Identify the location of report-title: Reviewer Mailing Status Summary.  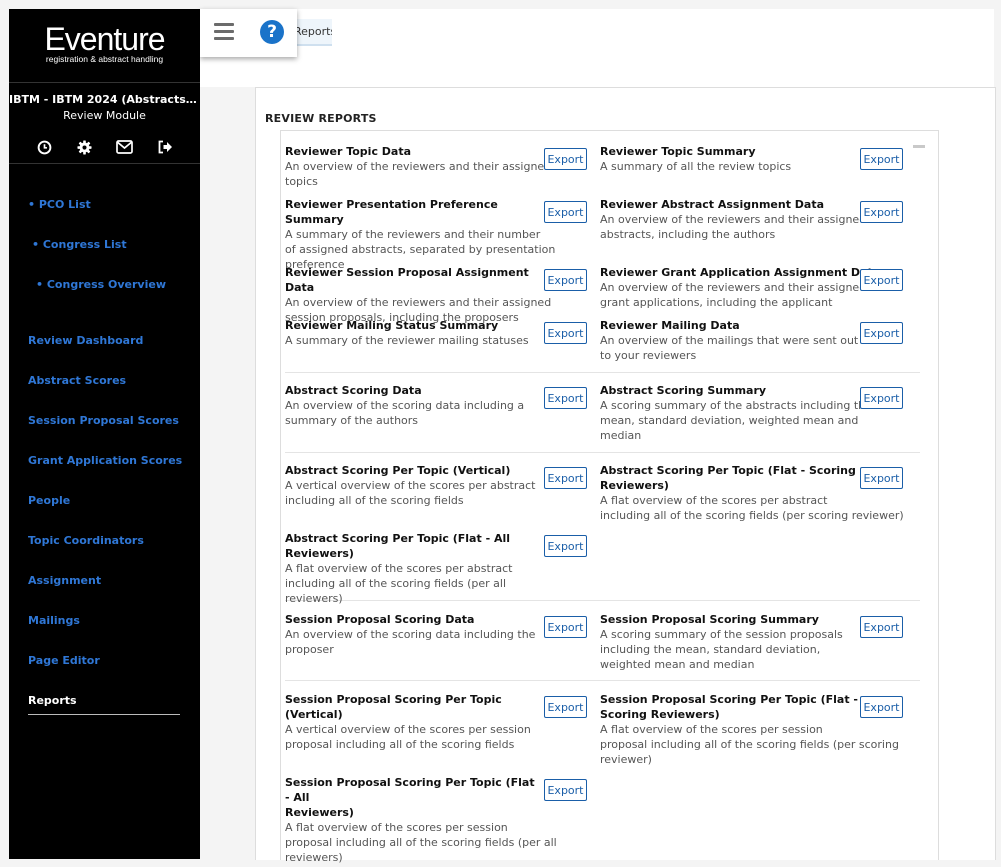
(392, 325).